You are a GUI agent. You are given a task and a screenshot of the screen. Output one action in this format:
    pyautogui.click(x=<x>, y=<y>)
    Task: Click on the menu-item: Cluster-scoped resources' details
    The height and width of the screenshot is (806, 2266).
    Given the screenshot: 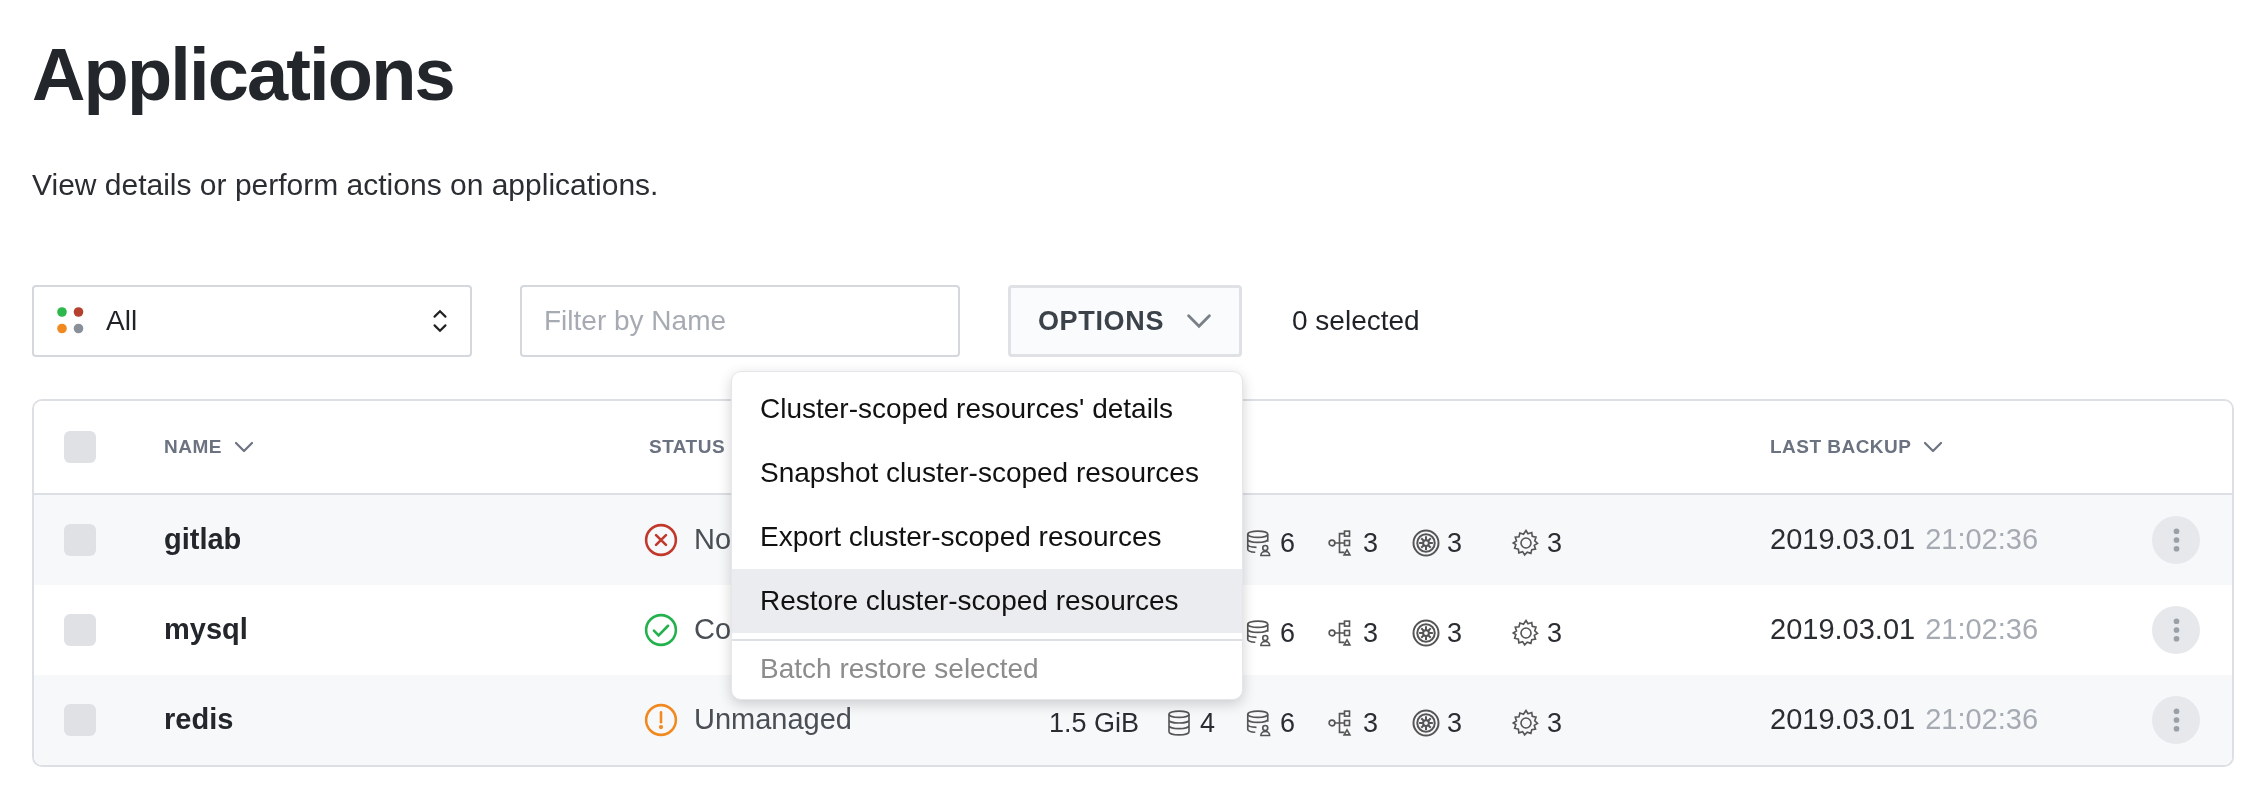 What is the action you would take?
    pyautogui.click(x=987, y=409)
    